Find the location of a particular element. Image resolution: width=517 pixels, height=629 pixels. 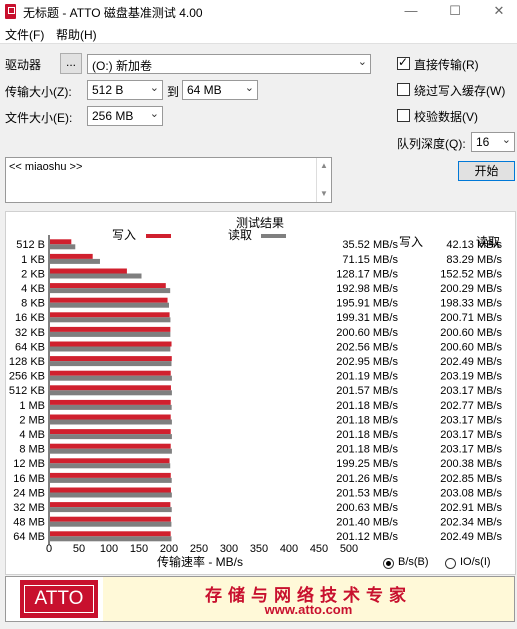

legend-write-label: 写入 is located at coordinates (124, 235).